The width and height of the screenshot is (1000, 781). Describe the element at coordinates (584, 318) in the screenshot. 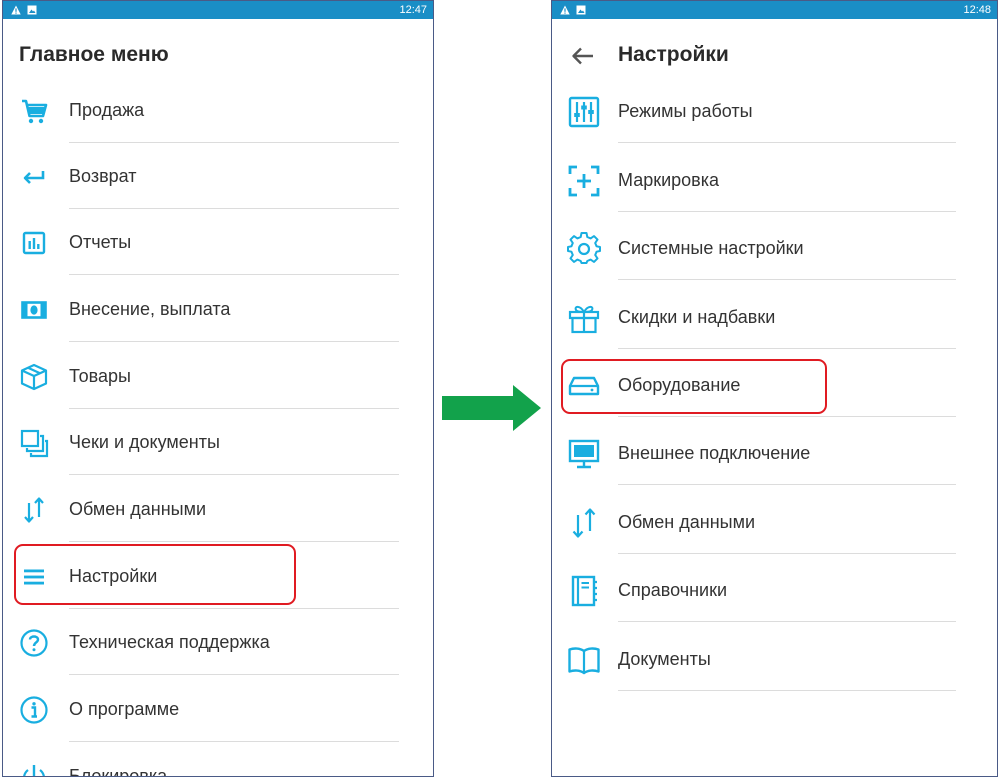

I see `gift-icon` at that location.